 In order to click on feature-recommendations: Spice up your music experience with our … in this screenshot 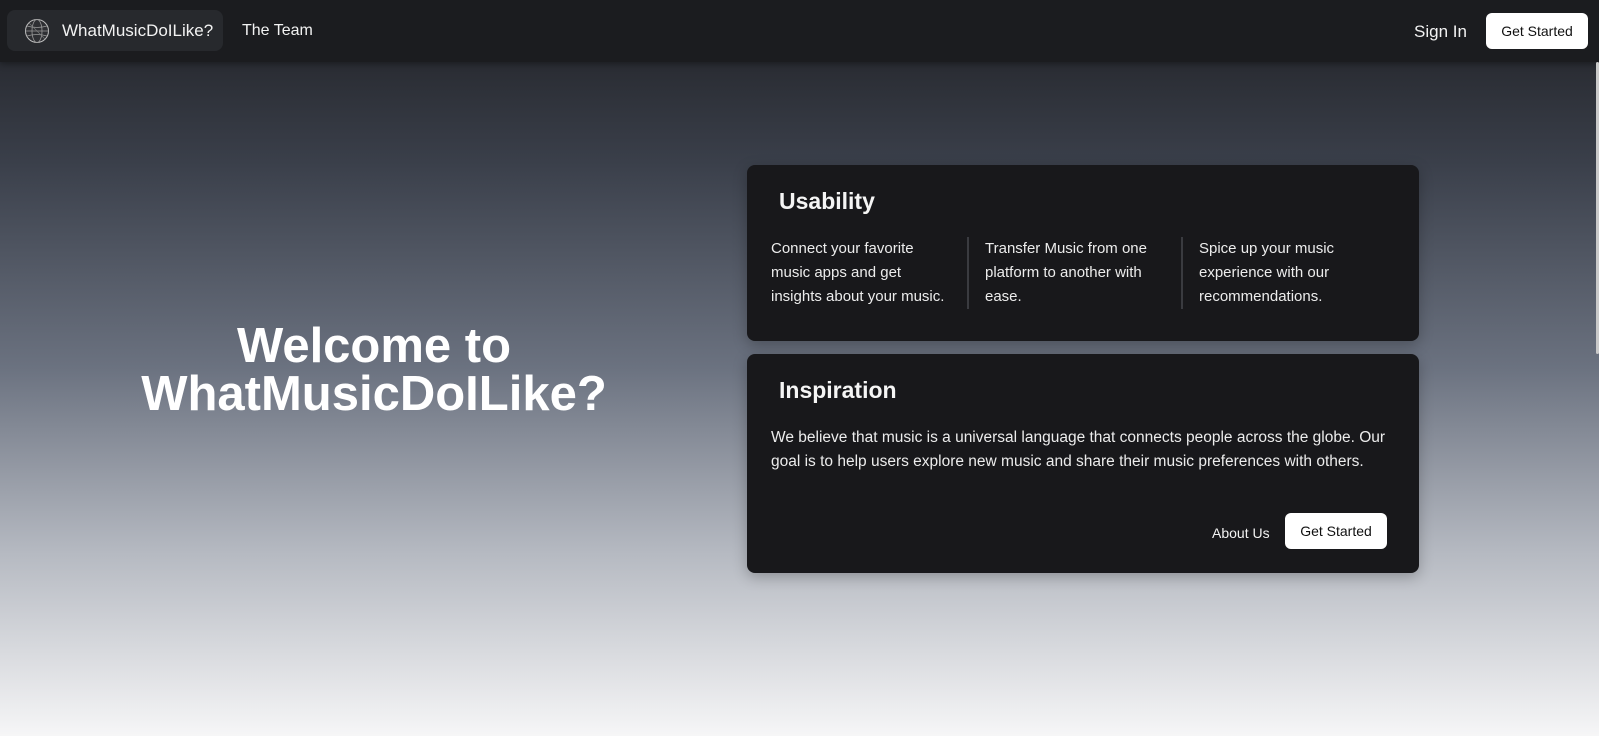, I will do `click(1288, 273)`.